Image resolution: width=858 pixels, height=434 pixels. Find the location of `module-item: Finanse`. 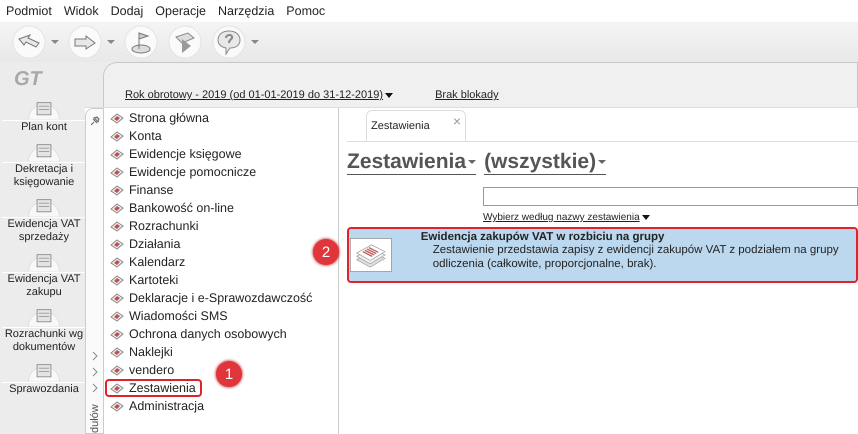

module-item: Finanse is located at coordinates (142, 190).